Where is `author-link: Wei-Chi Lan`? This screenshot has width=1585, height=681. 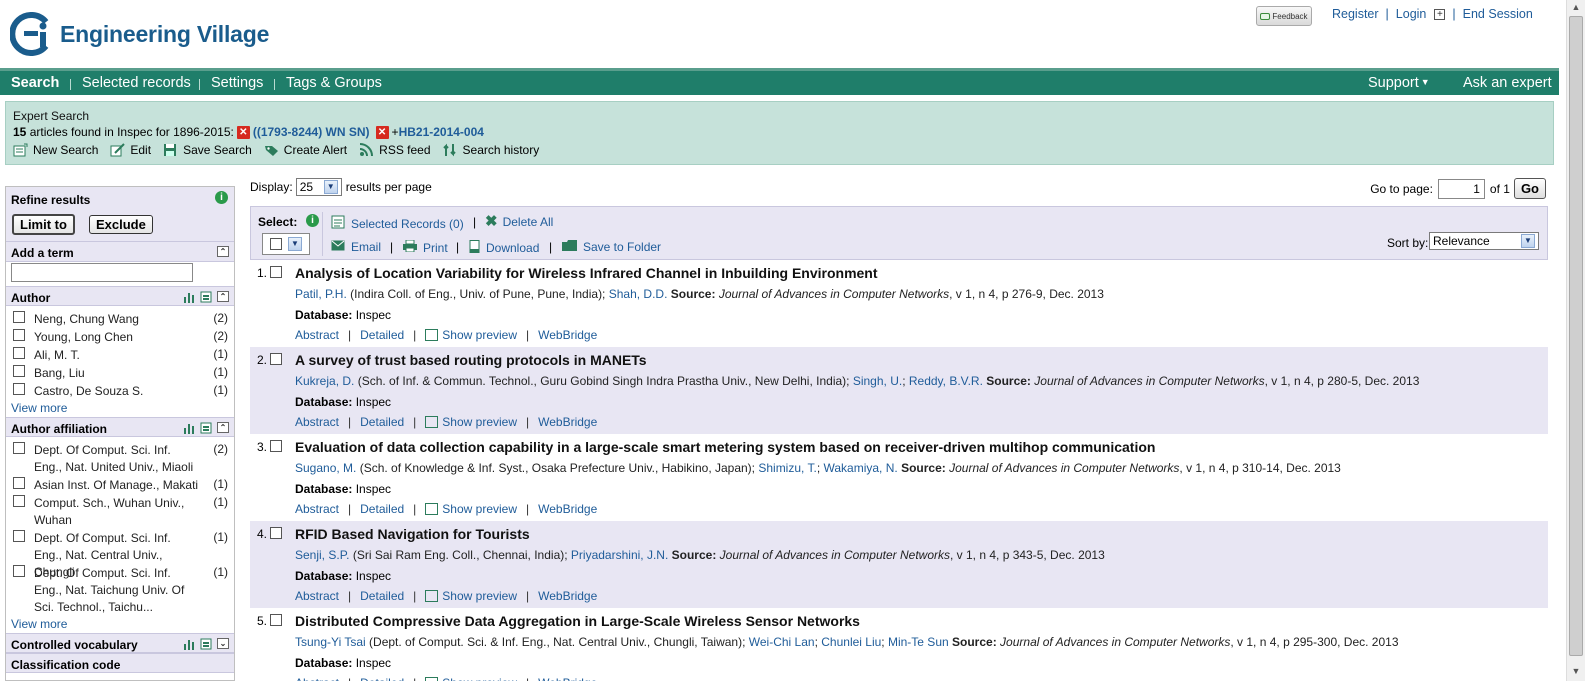 author-link: Wei-Chi Lan is located at coordinates (782, 642).